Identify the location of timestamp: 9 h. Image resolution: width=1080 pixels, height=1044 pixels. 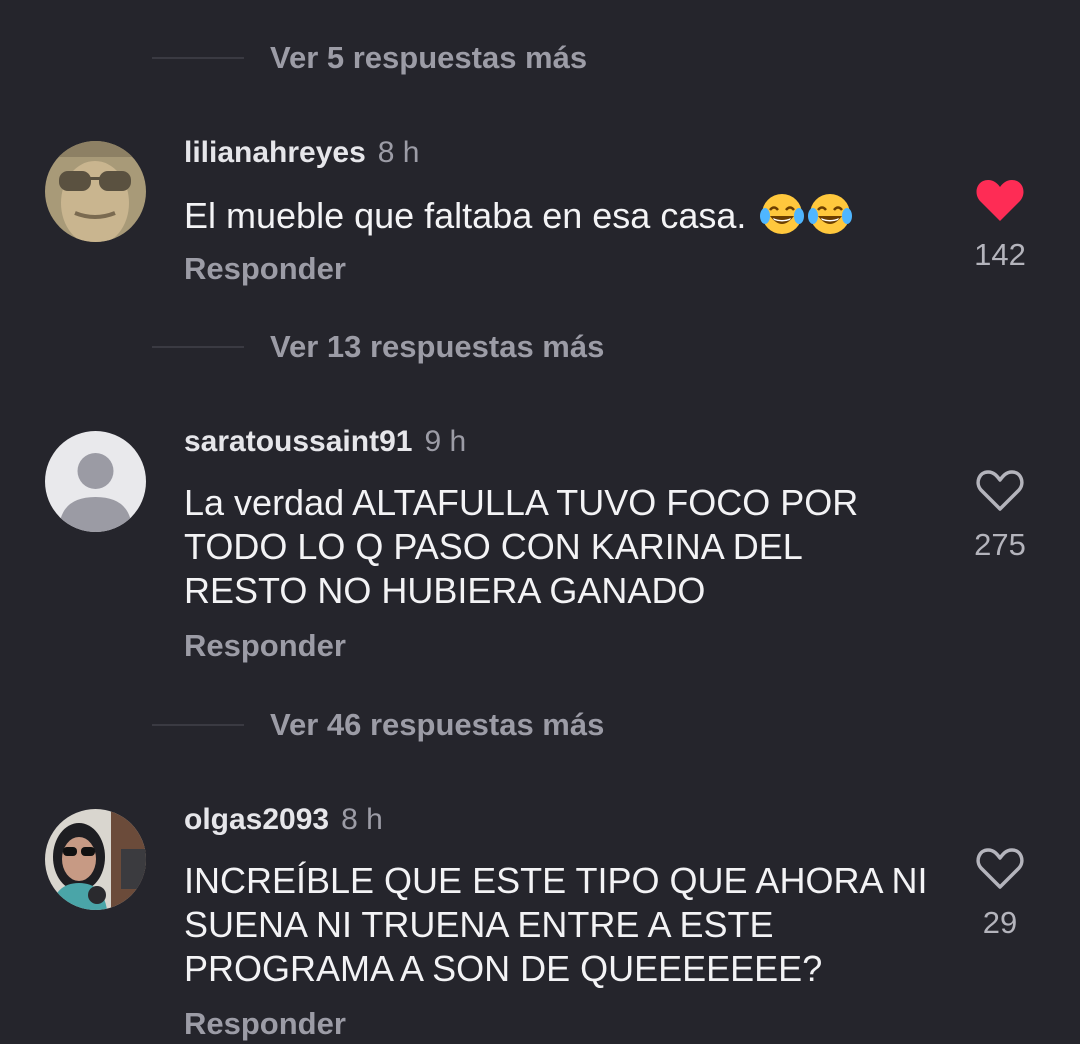
(445, 441).